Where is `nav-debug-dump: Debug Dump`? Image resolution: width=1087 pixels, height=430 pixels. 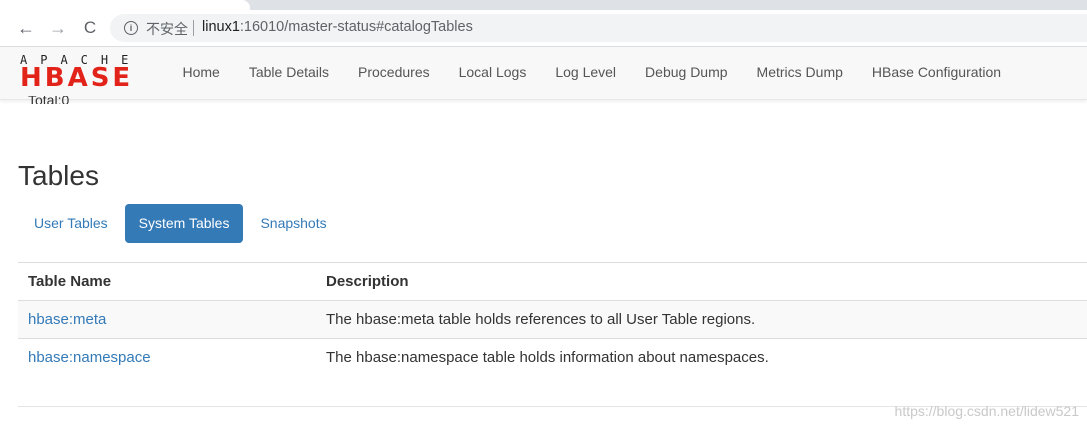
nav-debug-dump: Debug Dump is located at coordinates (687, 73).